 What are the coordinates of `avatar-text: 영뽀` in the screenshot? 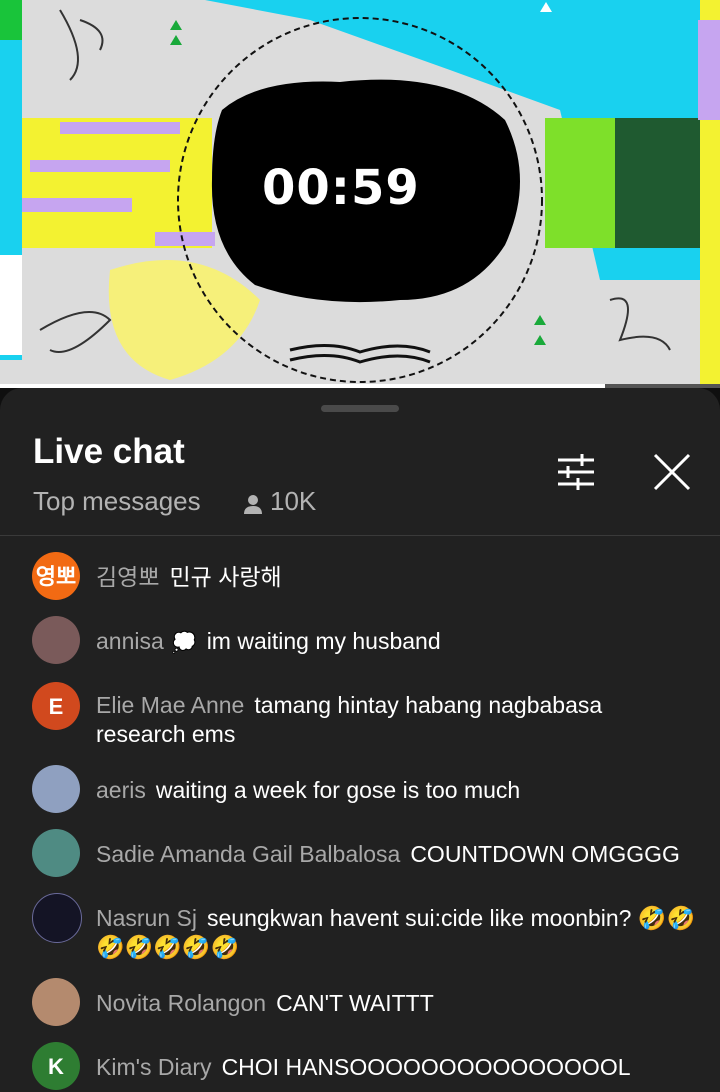 It's located at (56, 576).